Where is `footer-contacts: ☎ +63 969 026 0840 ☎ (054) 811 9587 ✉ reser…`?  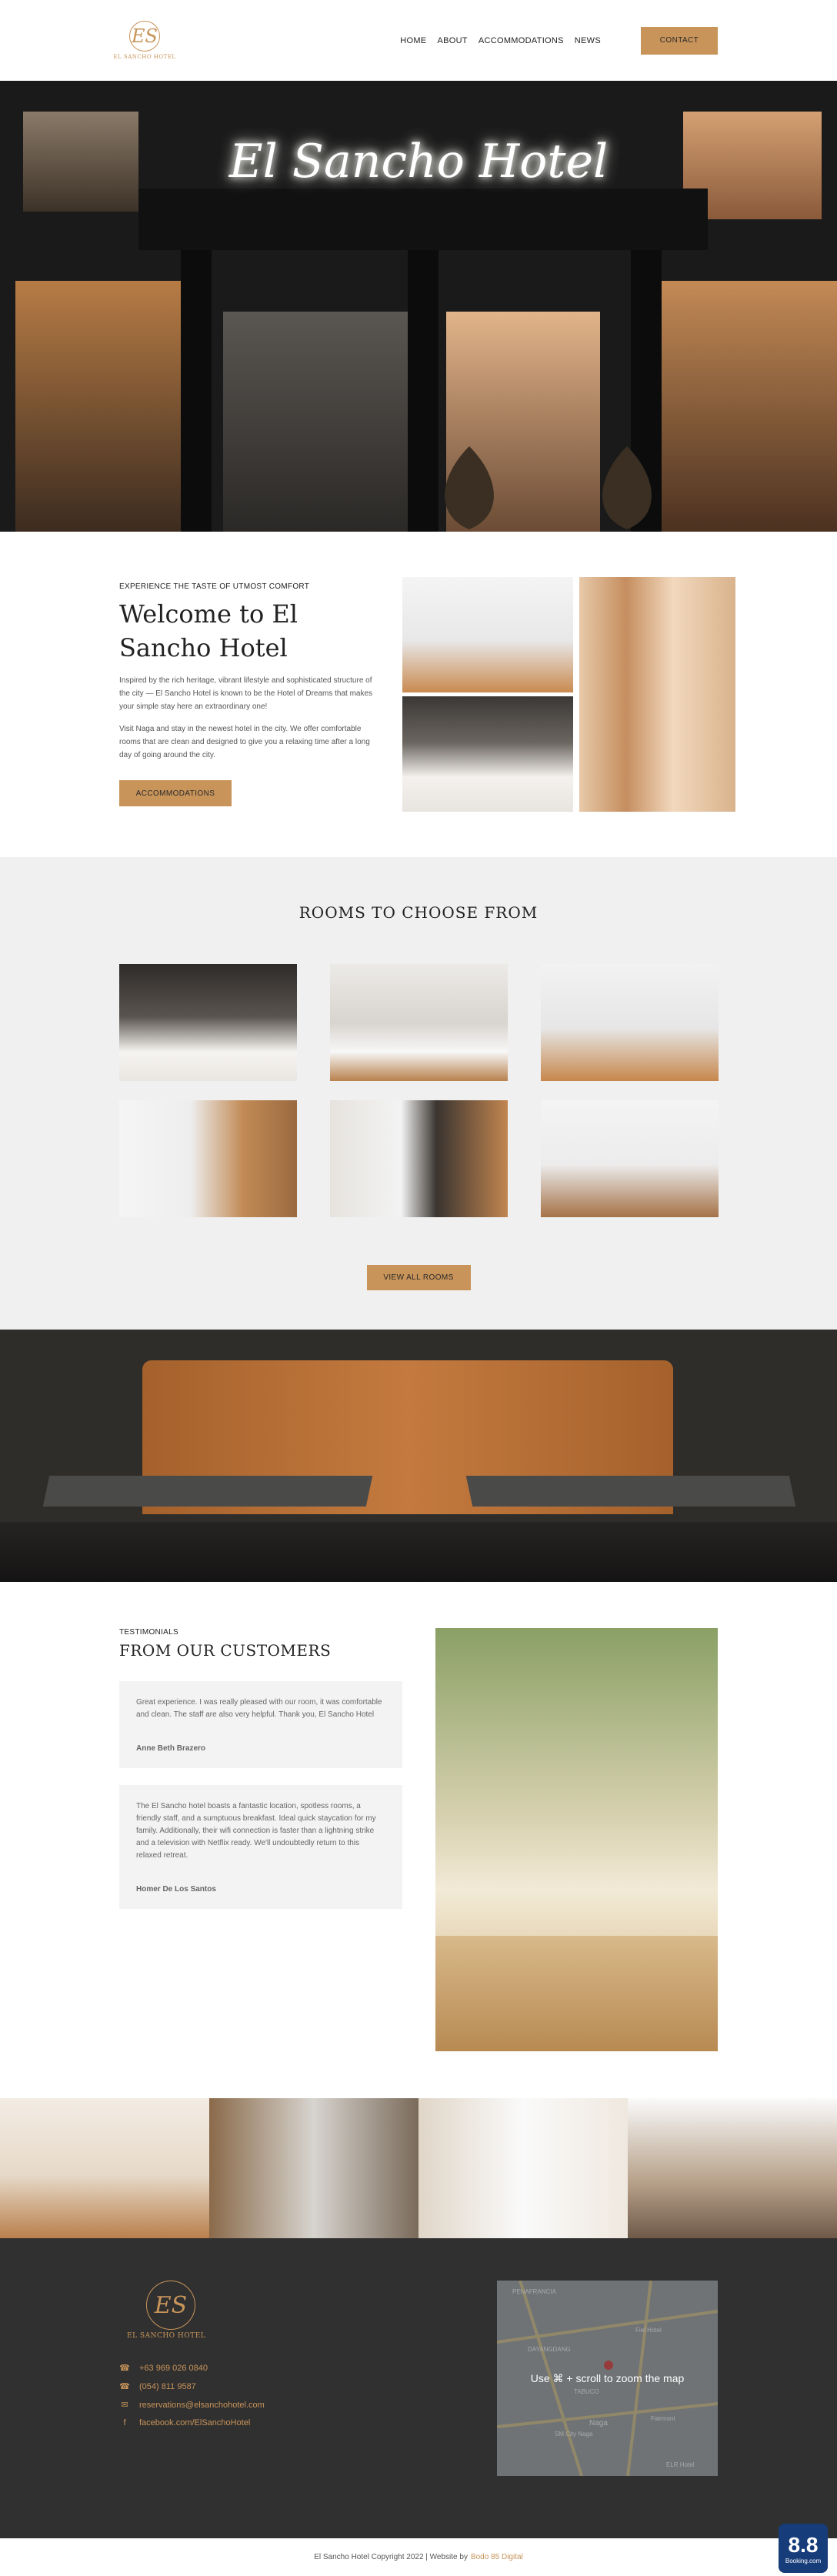 footer-contacts: ☎ +63 969 026 0840 ☎ (054) 811 9587 ✉ reser… is located at coordinates (192, 2395).